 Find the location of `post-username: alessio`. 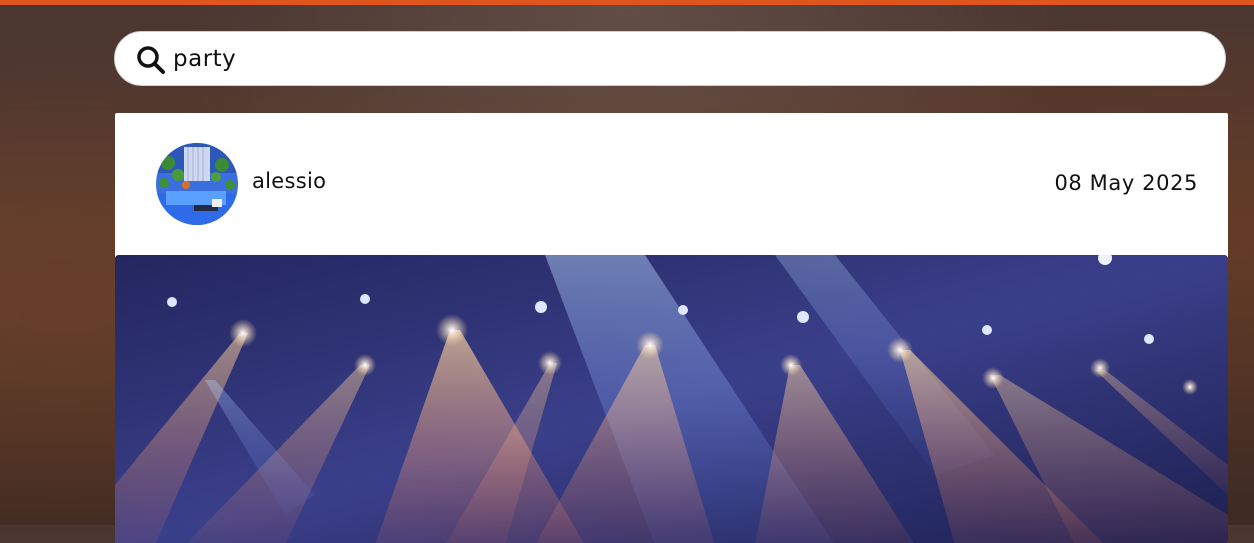

post-username: alessio is located at coordinates (289, 181).